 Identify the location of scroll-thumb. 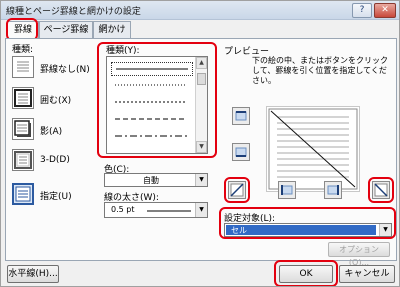
(201, 79).